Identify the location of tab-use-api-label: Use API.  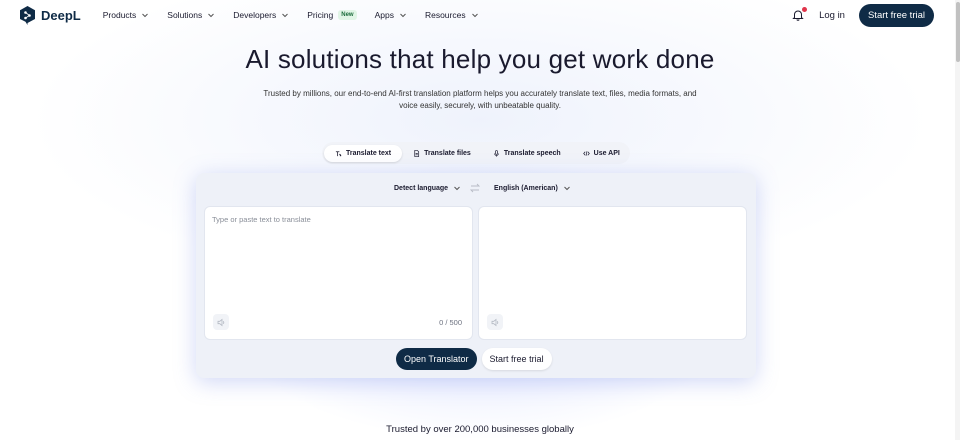
(606, 153).